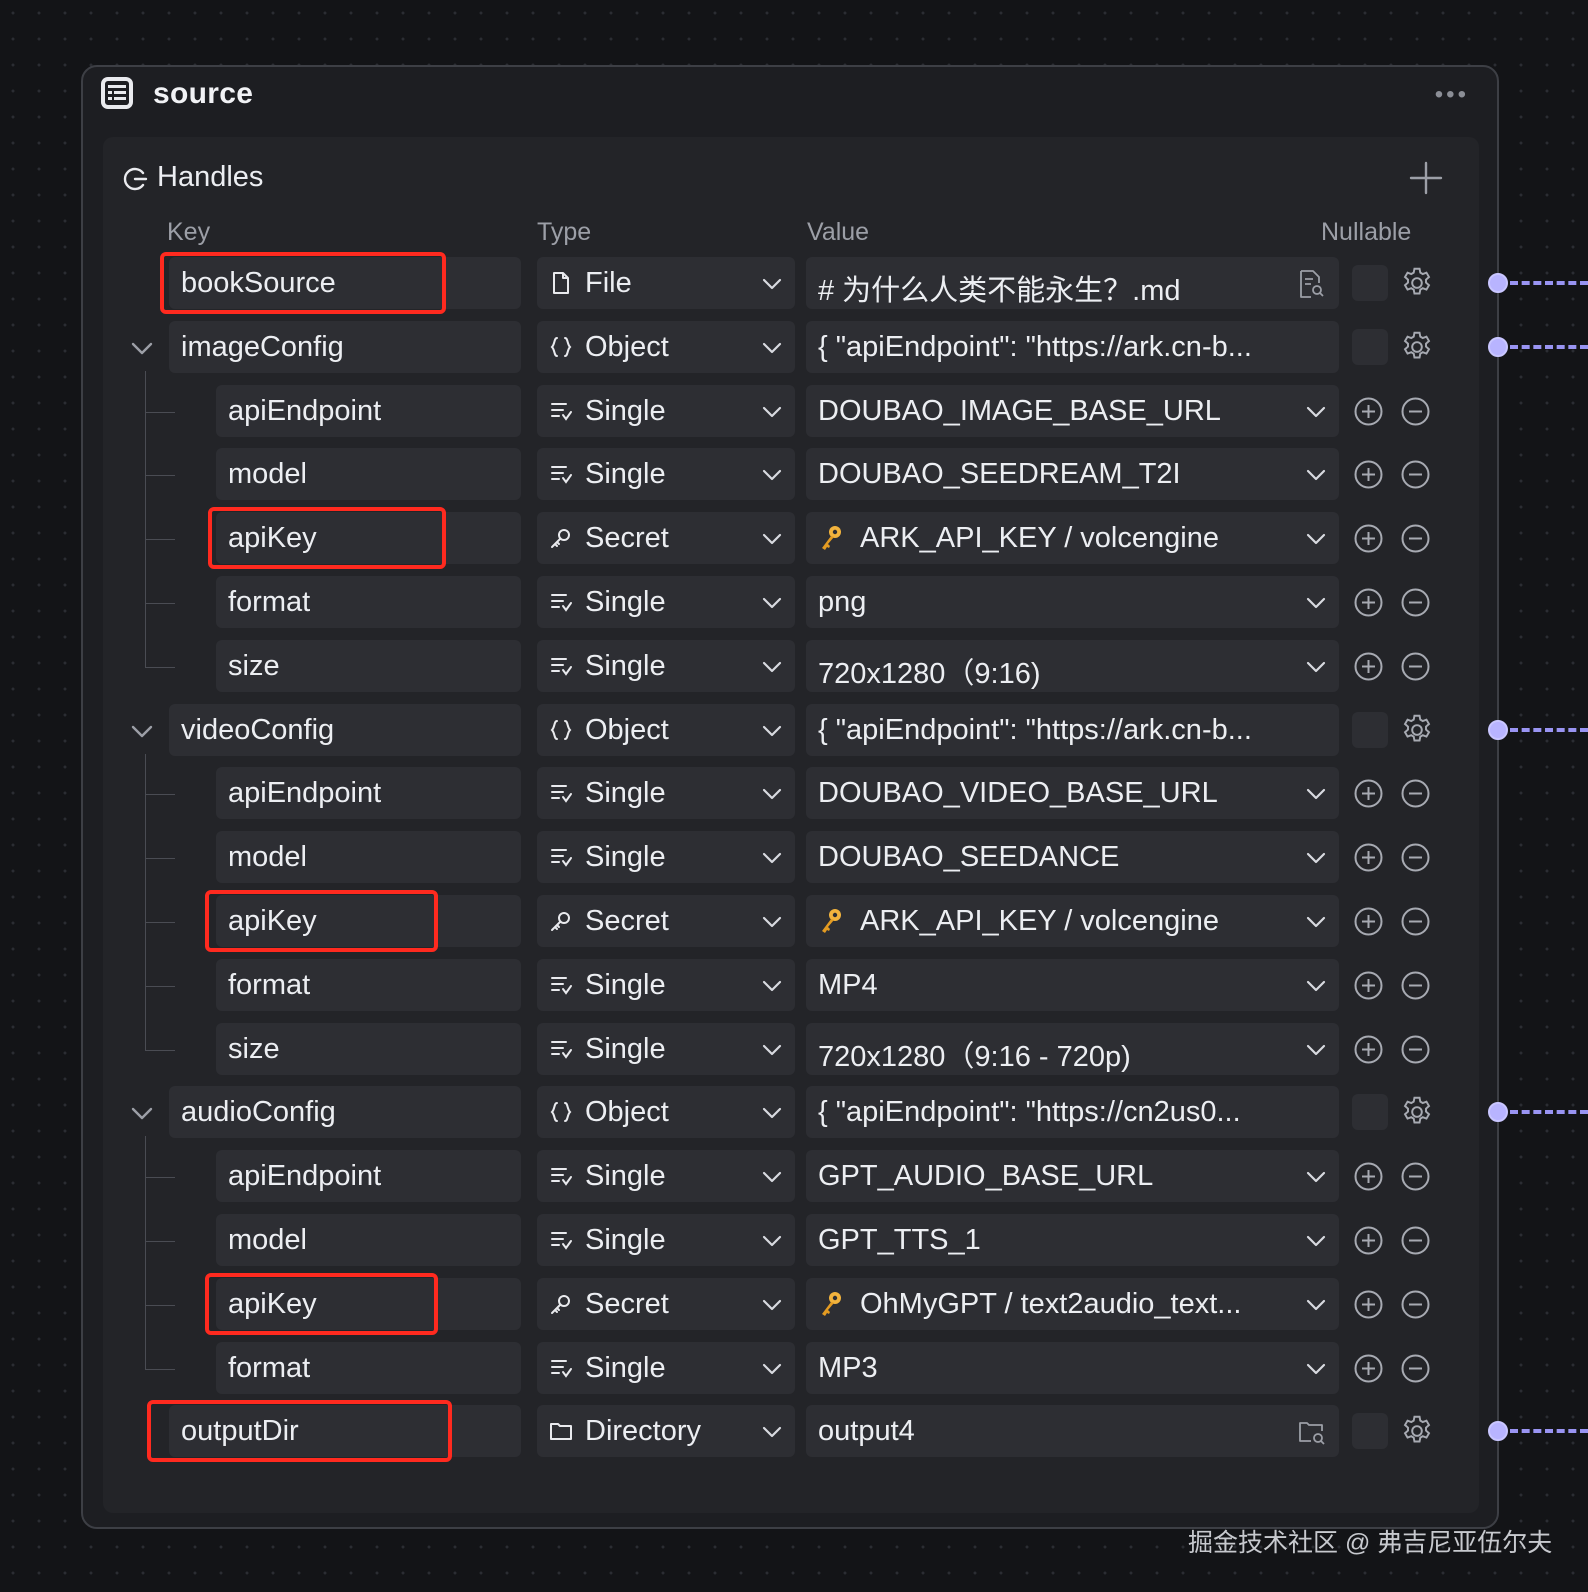 The width and height of the screenshot is (1588, 1592). Describe the element at coordinates (1072, 1048) in the screenshot. I see `value-select: 720x1280（9:16 - 720p)` at that location.